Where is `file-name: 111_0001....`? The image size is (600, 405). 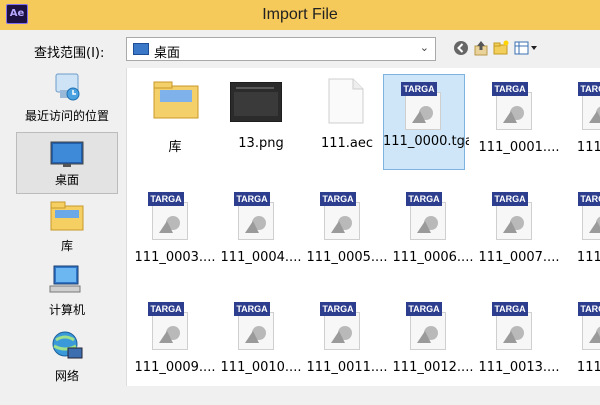 file-name: 111_0001.... is located at coordinates (519, 147).